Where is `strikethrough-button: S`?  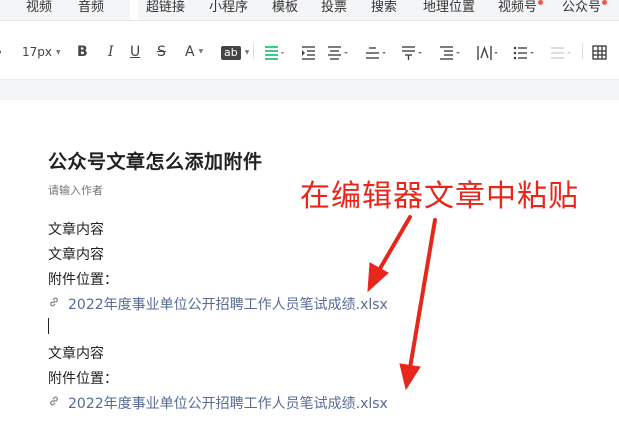
strikethrough-button: S is located at coordinates (161, 52).